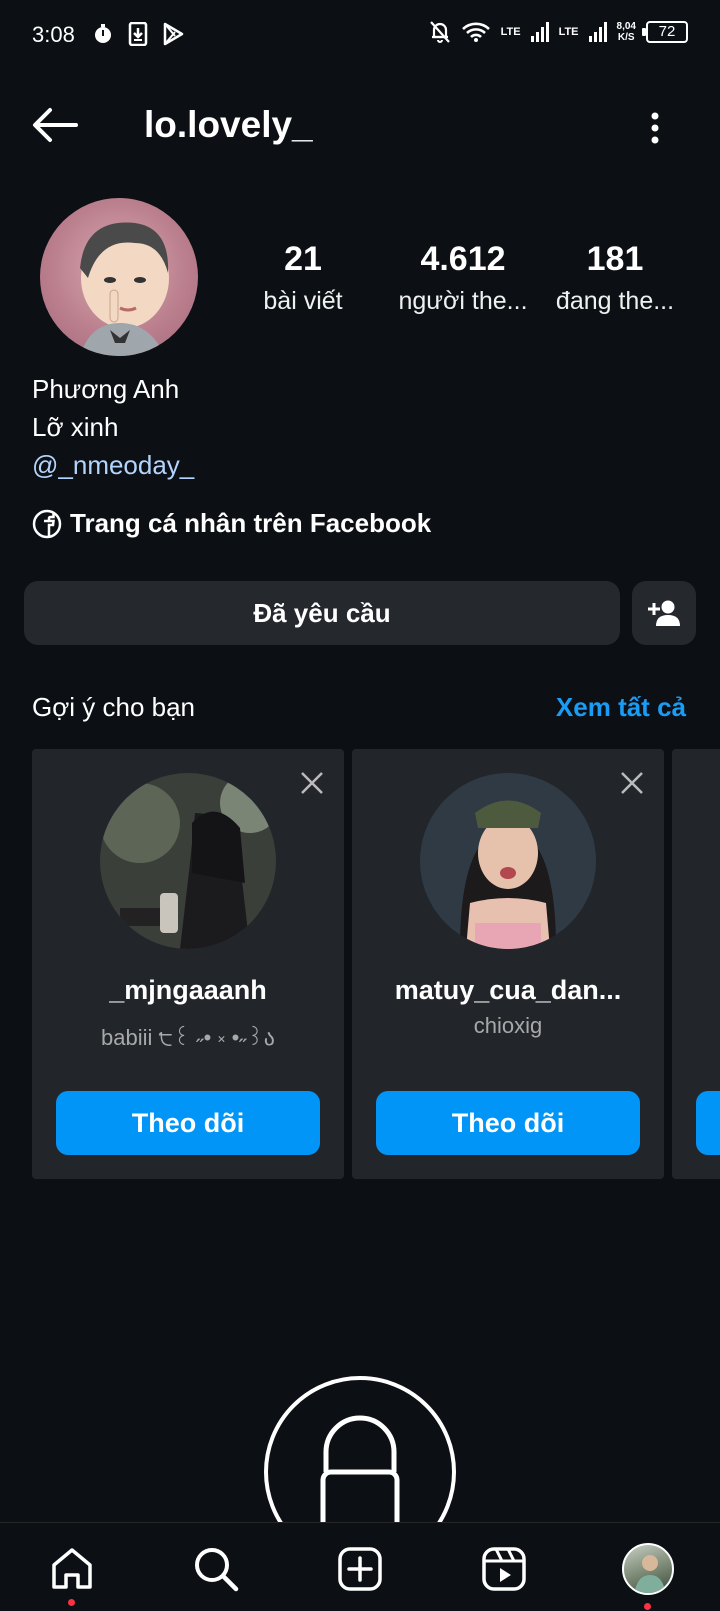 The width and height of the screenshot is (720, 1611). I want to click on home-icon, so click(72, 1568).